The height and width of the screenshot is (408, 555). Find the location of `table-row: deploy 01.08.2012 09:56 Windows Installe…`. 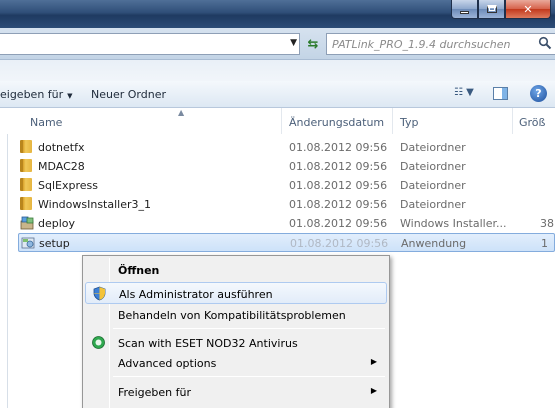

table-row: deploy 01.08.2012 09:56 Windows Installe… is located at coordinates (286, 223).